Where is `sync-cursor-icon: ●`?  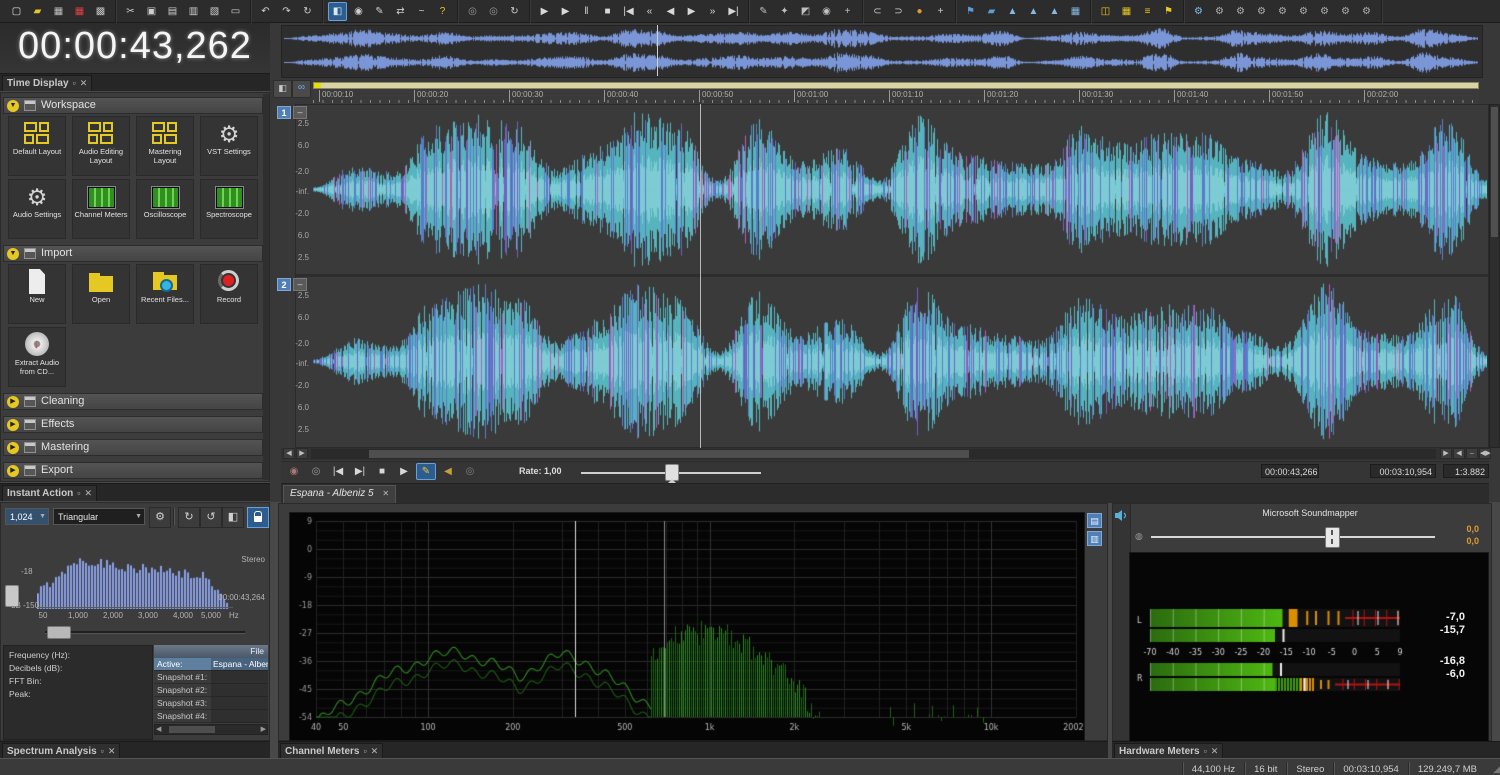
sync-cursor-icon: ● is located at coordinates (919, 11).